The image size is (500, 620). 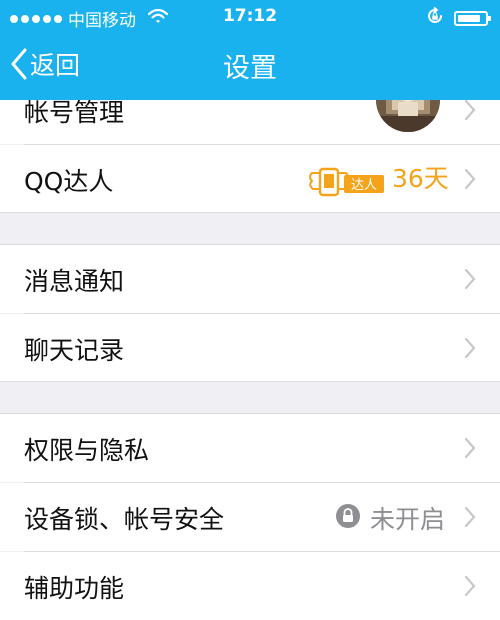 What do you see at coordinates (87, 450) in the screenshot?
I see `cell-label: 权限与隐私` at bounding box center [87, 450].